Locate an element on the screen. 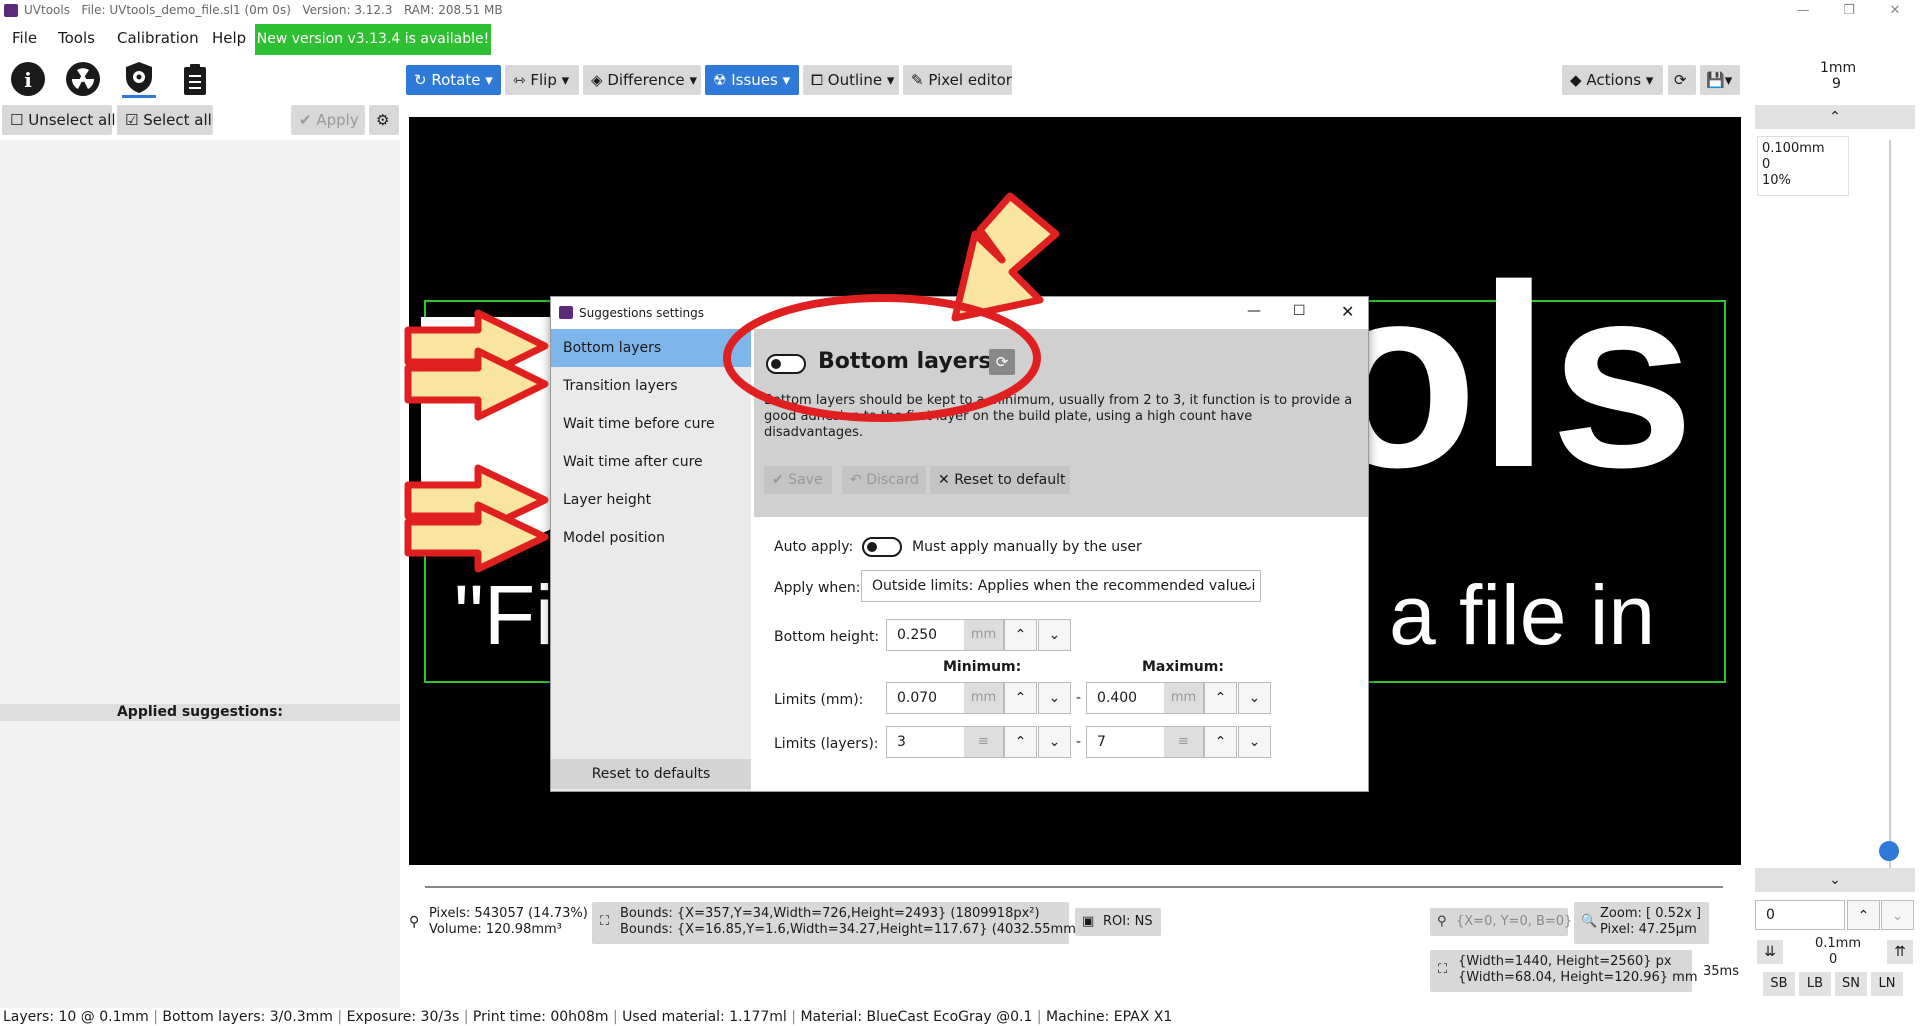  annotation-overlay is located at coordinates (732, 382).